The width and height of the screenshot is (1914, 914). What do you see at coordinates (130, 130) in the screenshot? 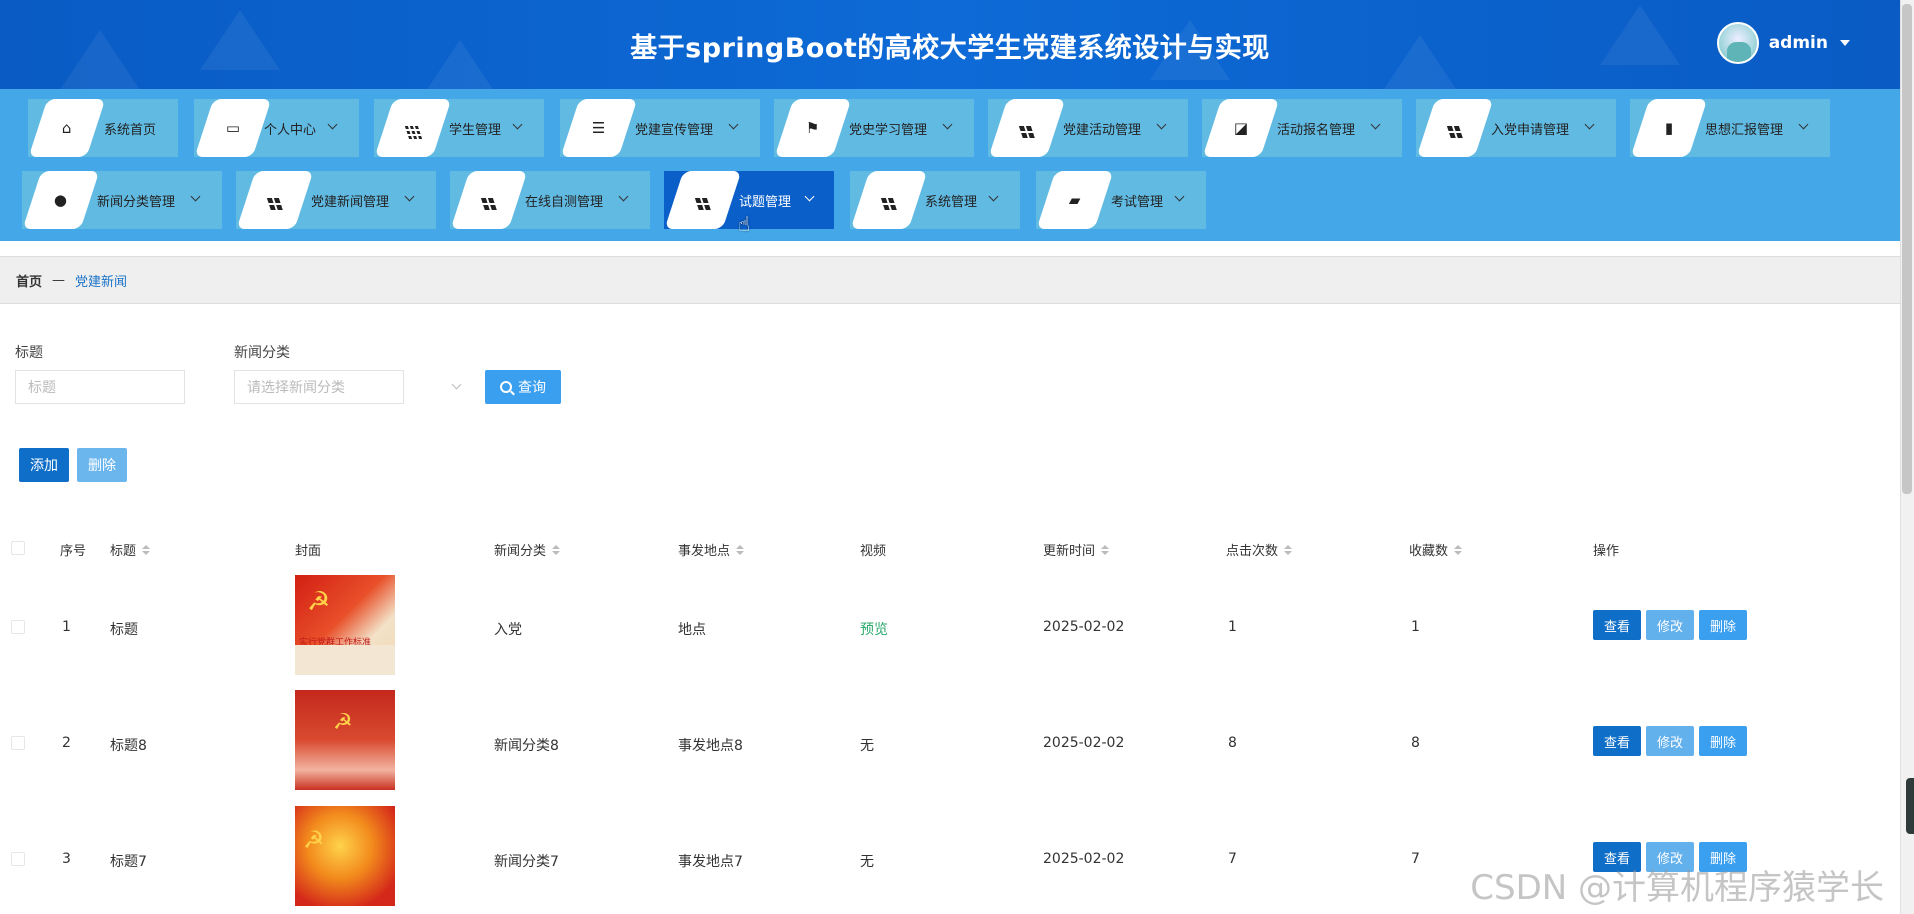
I see `nav-item-label: 系统首页` at bounding box center [130, 130].